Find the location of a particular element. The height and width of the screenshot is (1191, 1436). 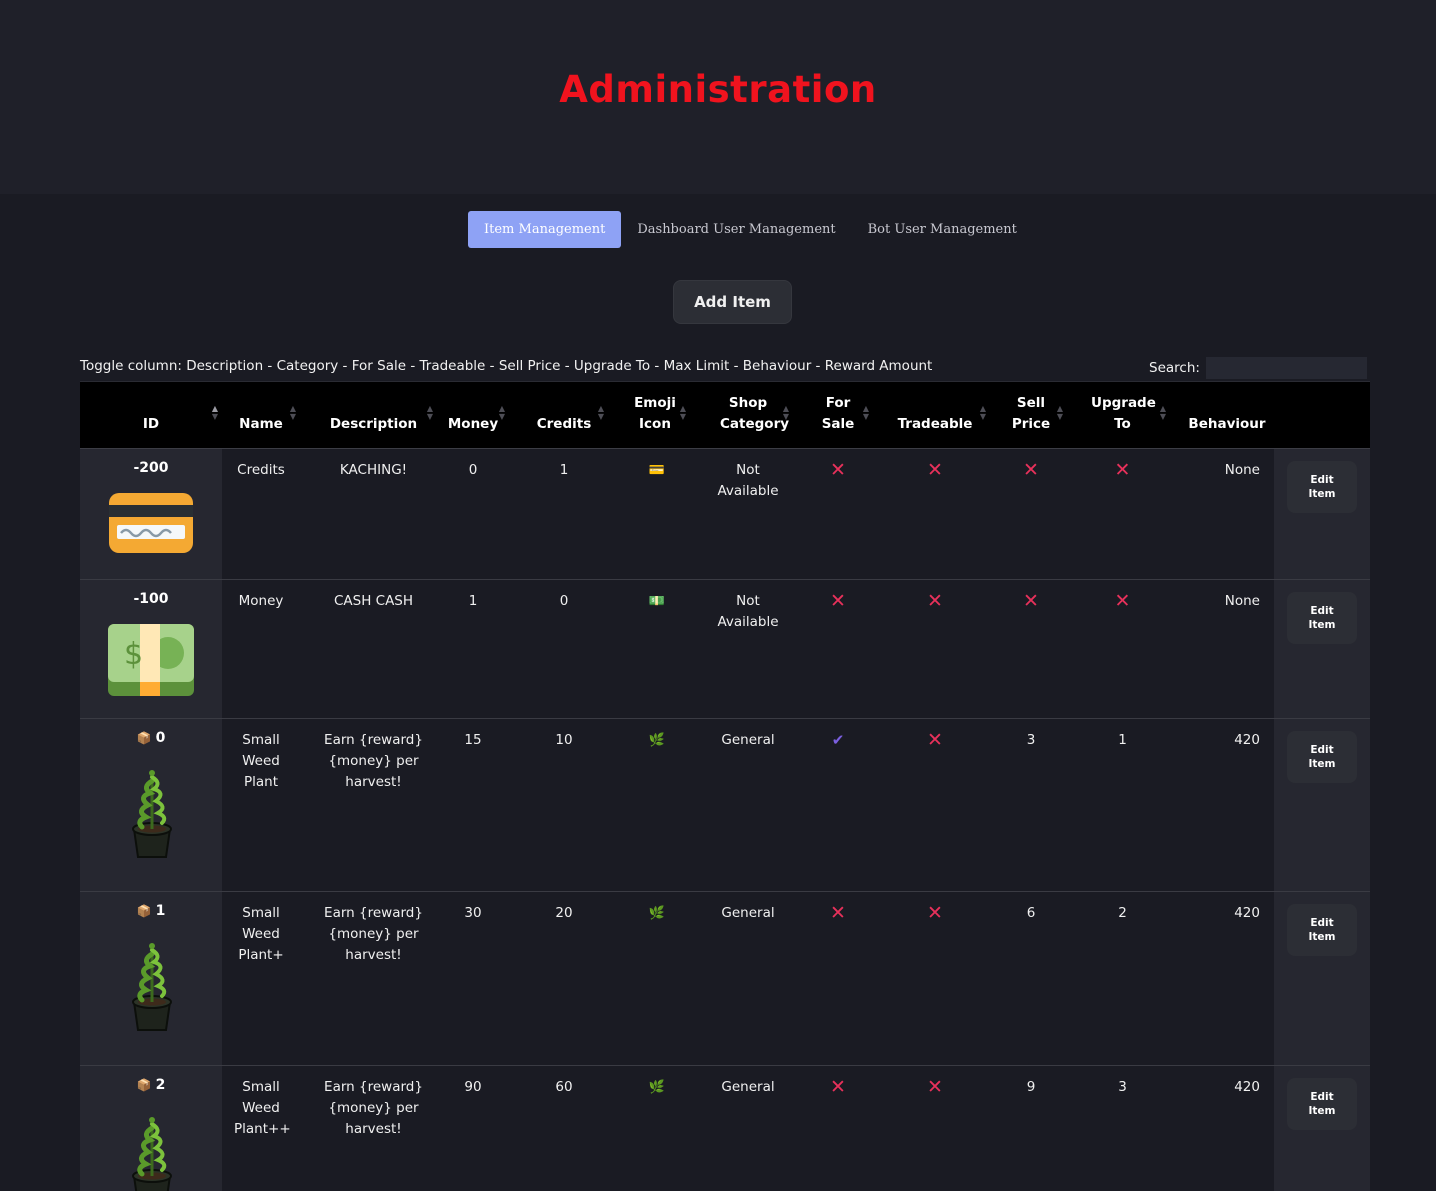

toggle-column-upgrade-to: Upgrade To is located at coordinates (612, 366).